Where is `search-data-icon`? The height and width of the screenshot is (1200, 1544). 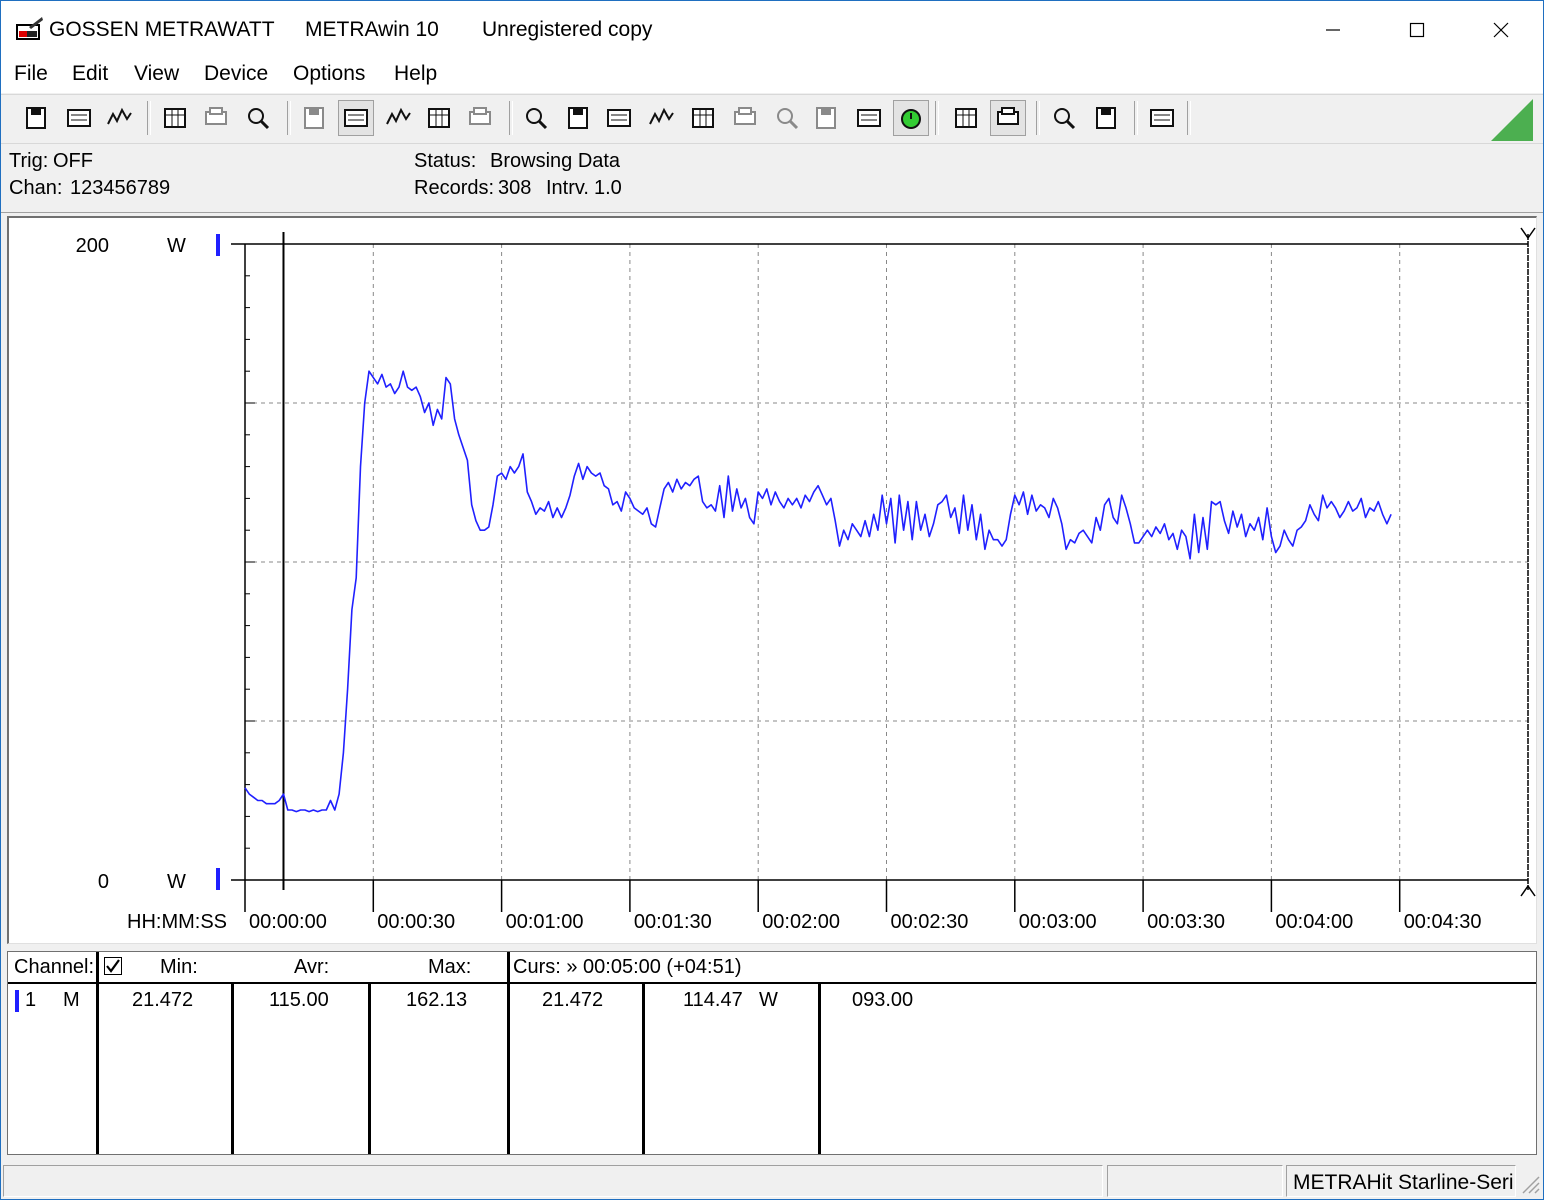
search-data-icon is located at coordinates (869, 118).